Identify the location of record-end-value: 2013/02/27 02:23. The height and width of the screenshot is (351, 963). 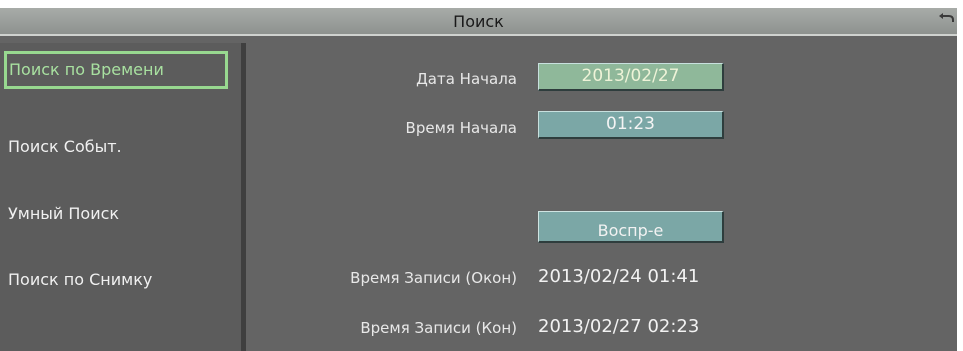
(619, 326).